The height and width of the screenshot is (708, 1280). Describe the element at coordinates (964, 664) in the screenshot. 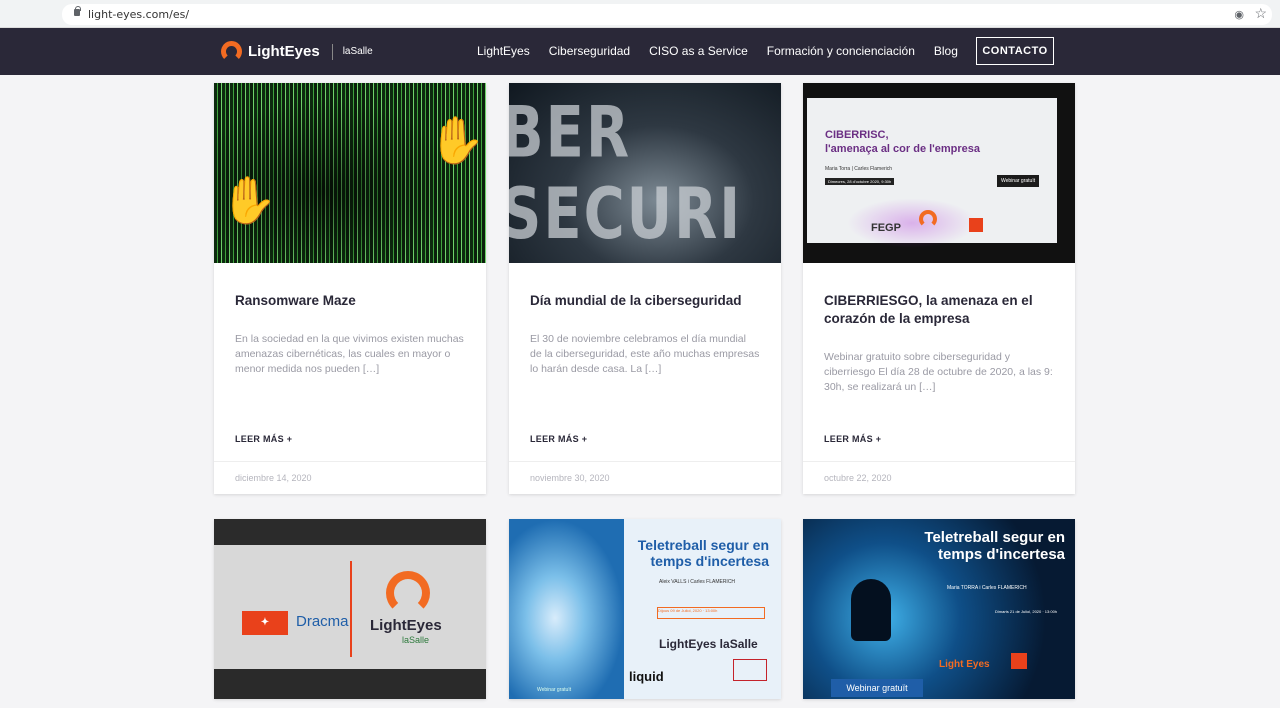

I see `lighteyes-text: Light Eyes` at that location.